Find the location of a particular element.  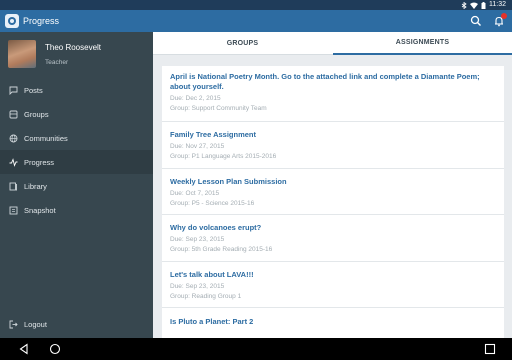

assignment-group: Group: 5th Grade Reading 2015-16 is located at coordinates (221, 249).